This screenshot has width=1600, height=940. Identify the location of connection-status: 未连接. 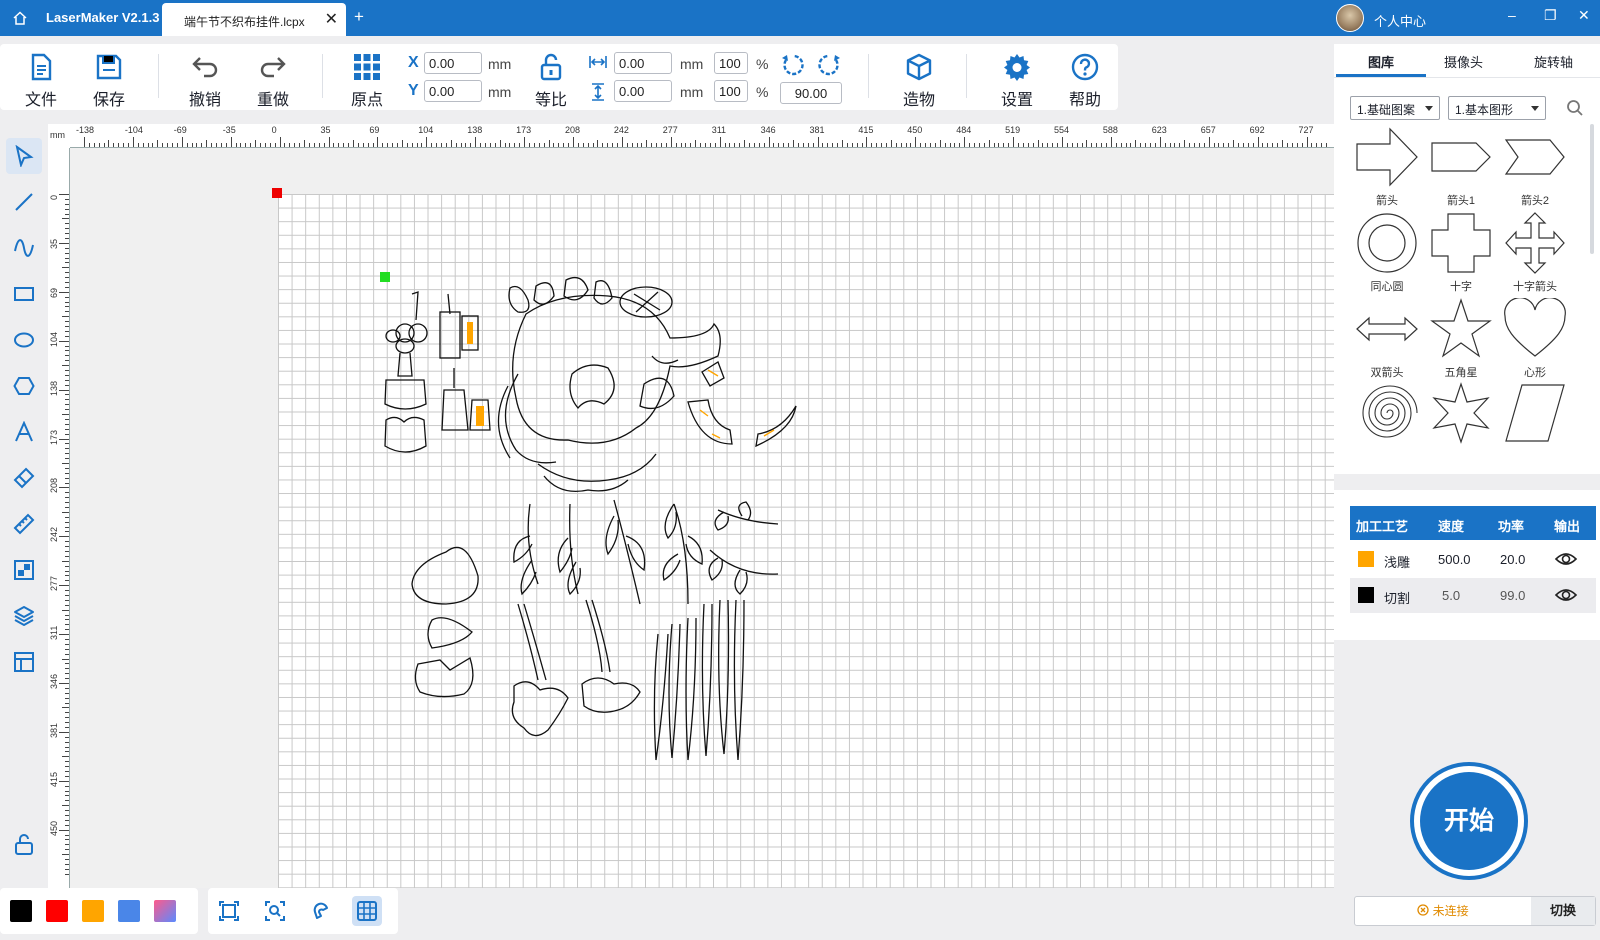
(1443, 911).